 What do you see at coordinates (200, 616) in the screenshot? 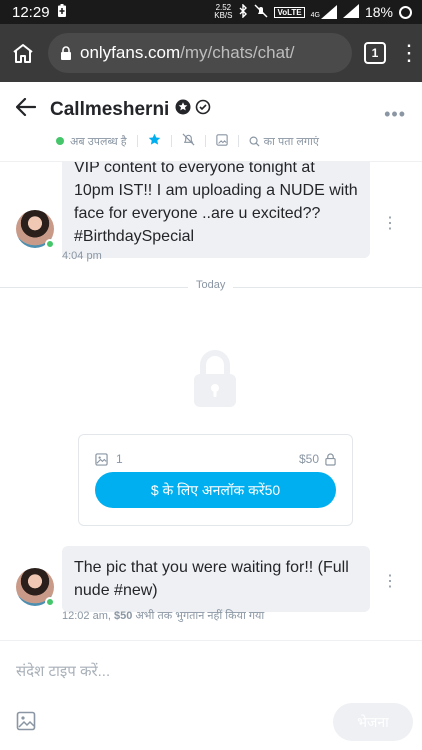
I see `payment-status: अभी तक भुगतान नहीं किया गया` at bounding box center [200, 616].